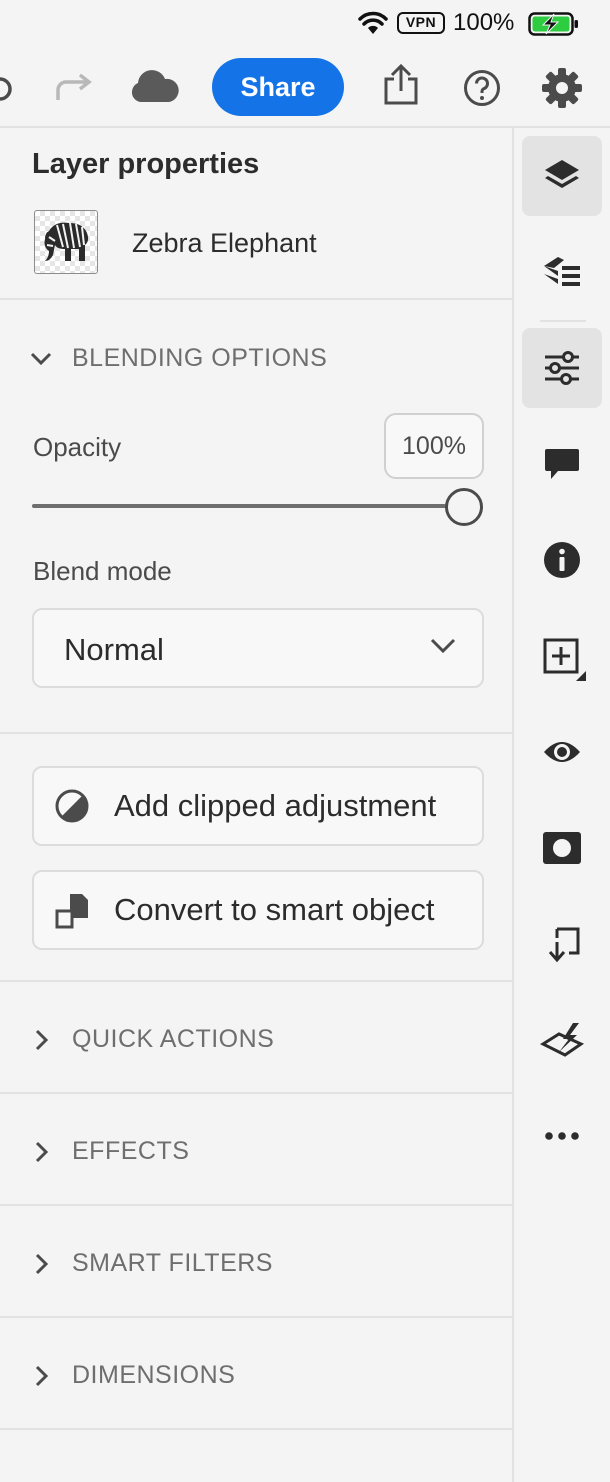  I want to click on section-label: BLENDING OPTIONS, so click(200, 358).